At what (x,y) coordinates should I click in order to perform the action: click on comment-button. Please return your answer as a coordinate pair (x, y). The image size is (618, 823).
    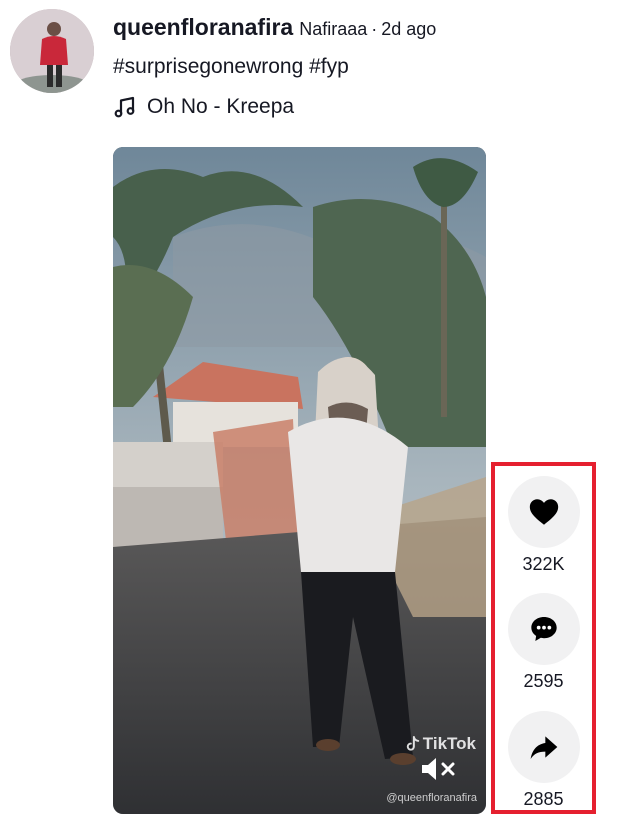
    Looking at the image, I should click on (543, 629).